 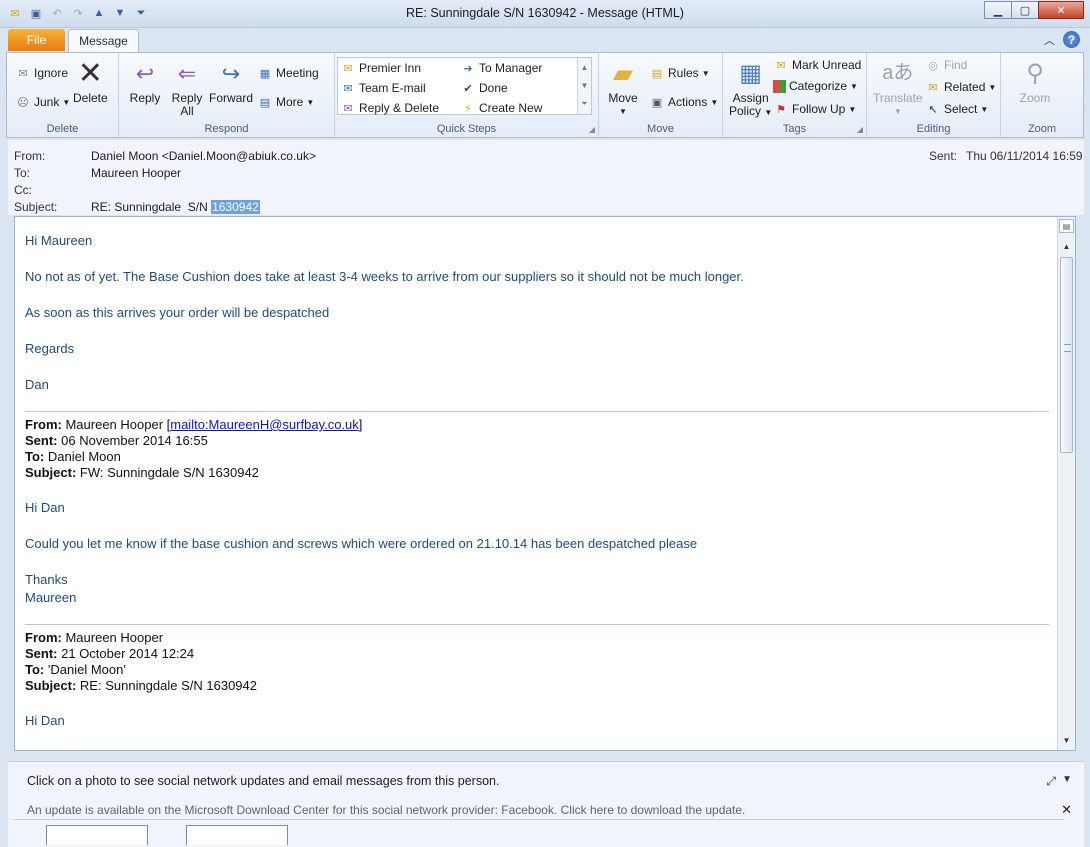 I want to click on tab-file: File, so click(x=36, y=40).